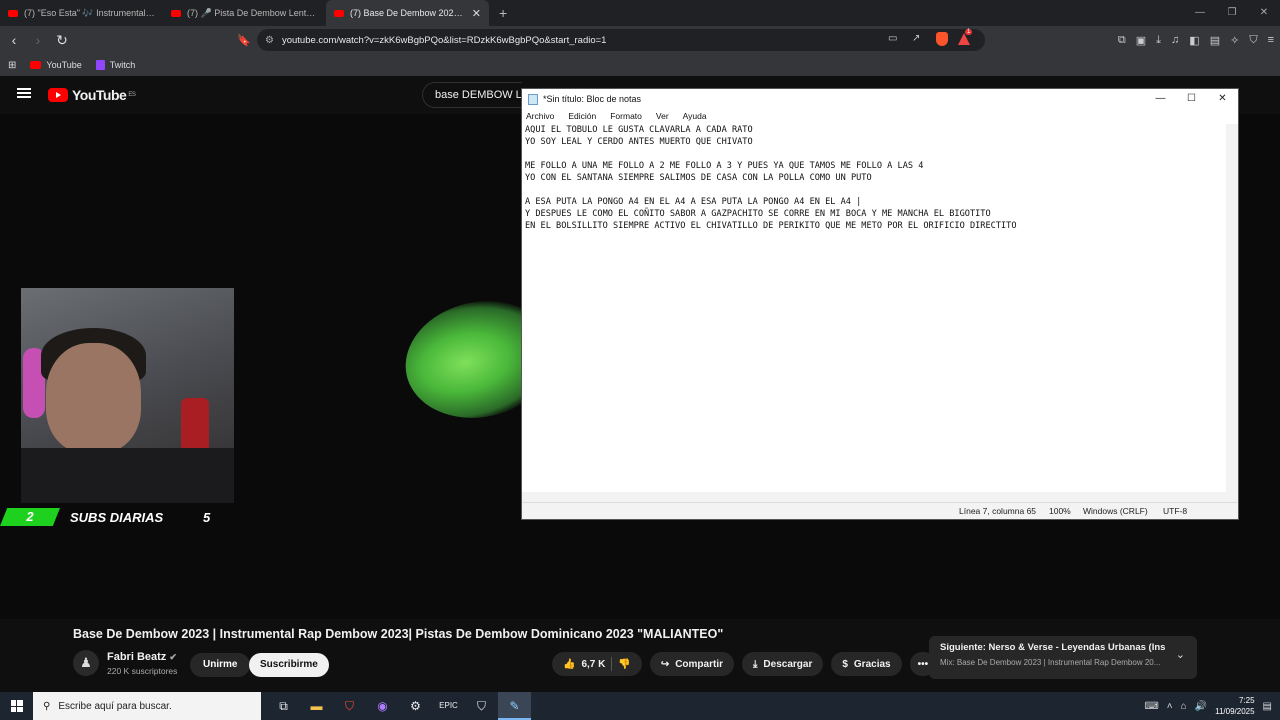 Image resolution: width=1280 pixels, height=720 pixels. I want to click on channel-avatar: ♟, so click(86, 663).